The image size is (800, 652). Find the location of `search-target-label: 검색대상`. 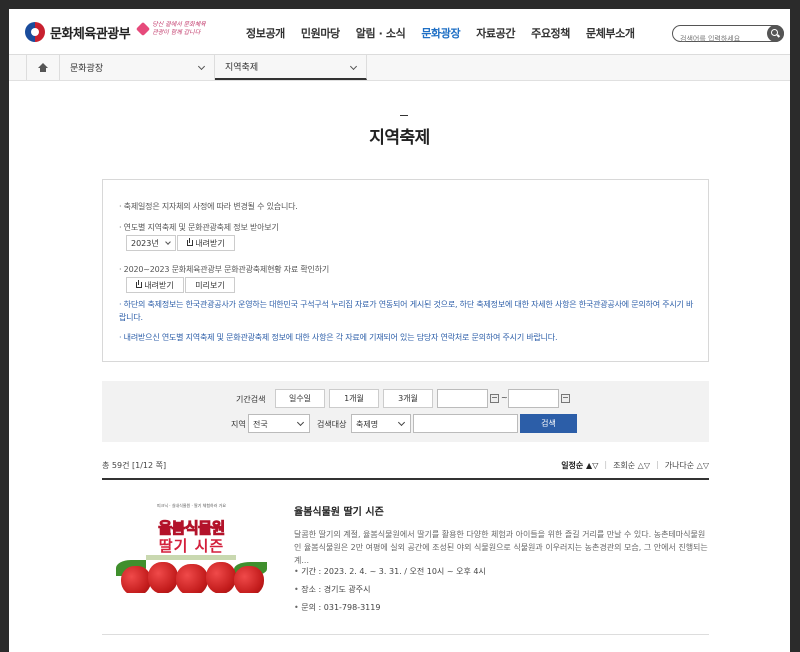

search-target-label: 검색대상 is located at coordinates (332, 424).